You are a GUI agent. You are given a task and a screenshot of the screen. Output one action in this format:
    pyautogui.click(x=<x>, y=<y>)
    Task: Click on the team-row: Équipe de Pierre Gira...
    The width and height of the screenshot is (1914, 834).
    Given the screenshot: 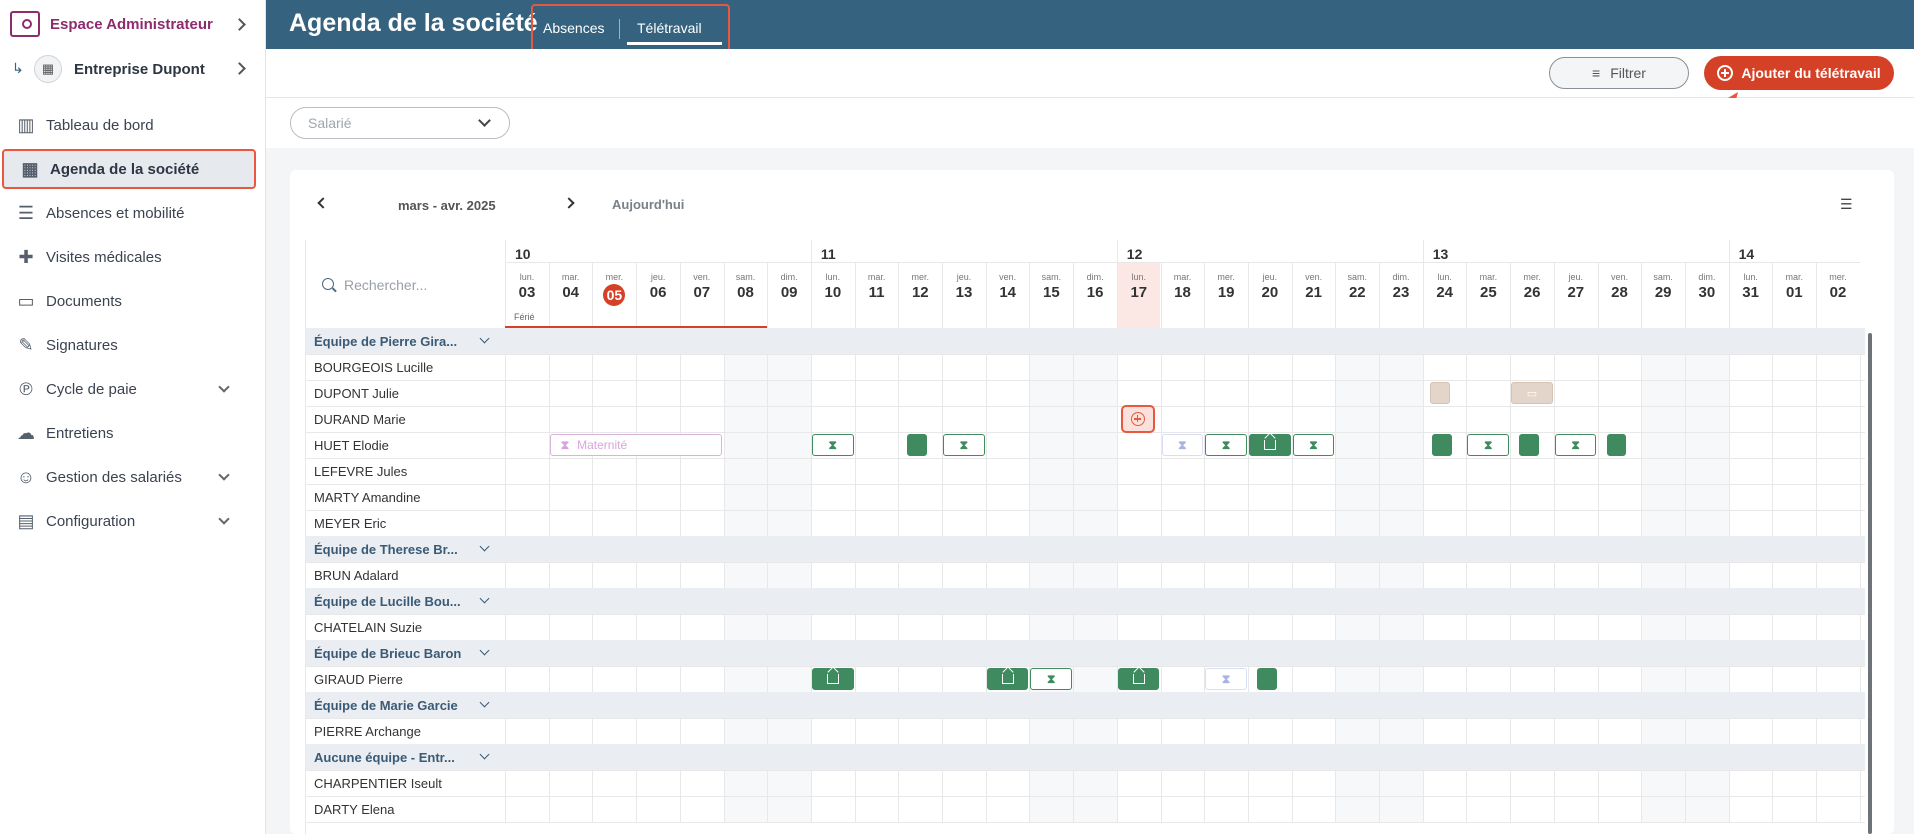 What is the action you would take?
    pyautogui.click(x=1085, y=341)
    